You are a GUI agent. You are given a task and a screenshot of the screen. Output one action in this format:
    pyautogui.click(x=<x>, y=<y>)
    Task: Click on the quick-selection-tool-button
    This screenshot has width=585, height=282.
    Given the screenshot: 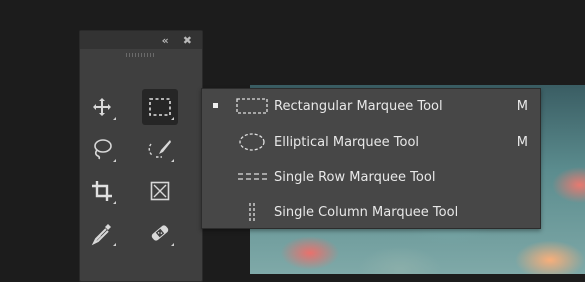 What is the action you would take?
    pyautogui.click(x=160, y=149)
    